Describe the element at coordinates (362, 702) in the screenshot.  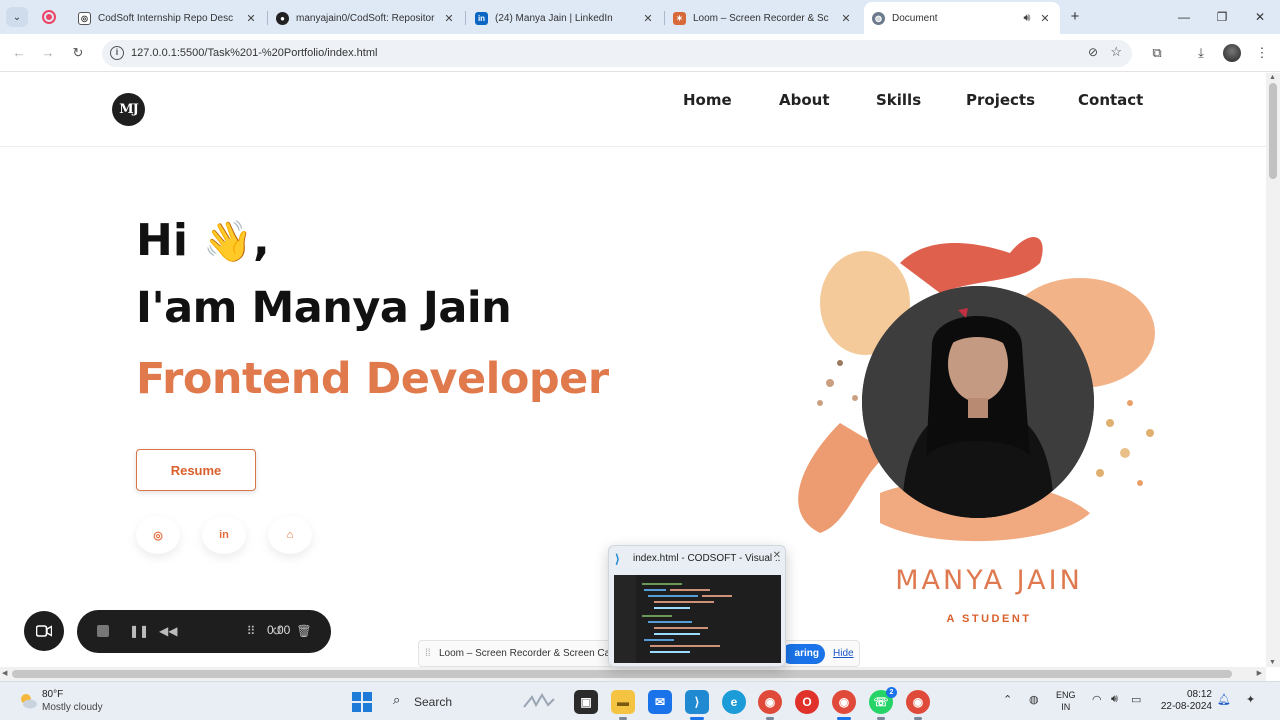
I see `windows-start-button` at that location.